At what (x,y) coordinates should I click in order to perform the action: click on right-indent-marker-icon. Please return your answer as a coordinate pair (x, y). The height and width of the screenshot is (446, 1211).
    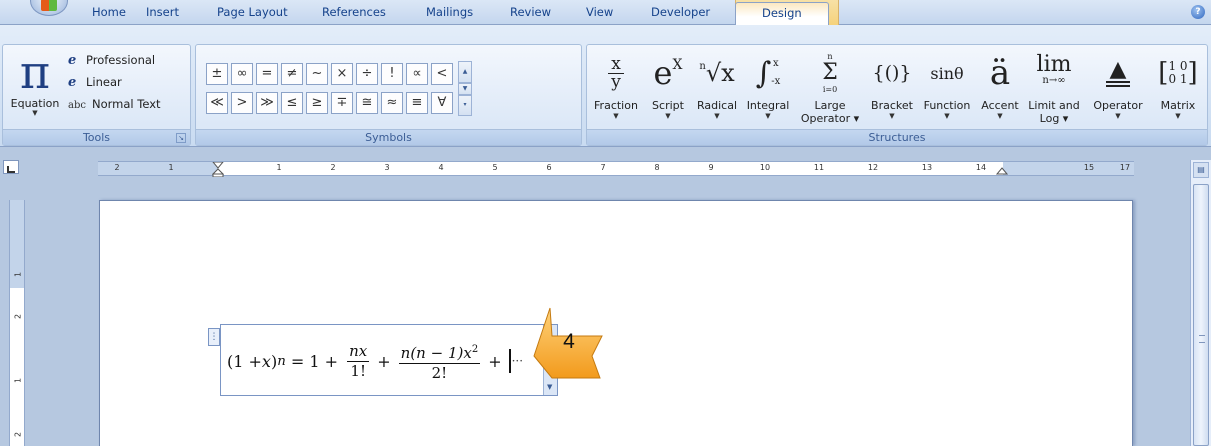
    Looking at the image, I should click on (1002, 169).